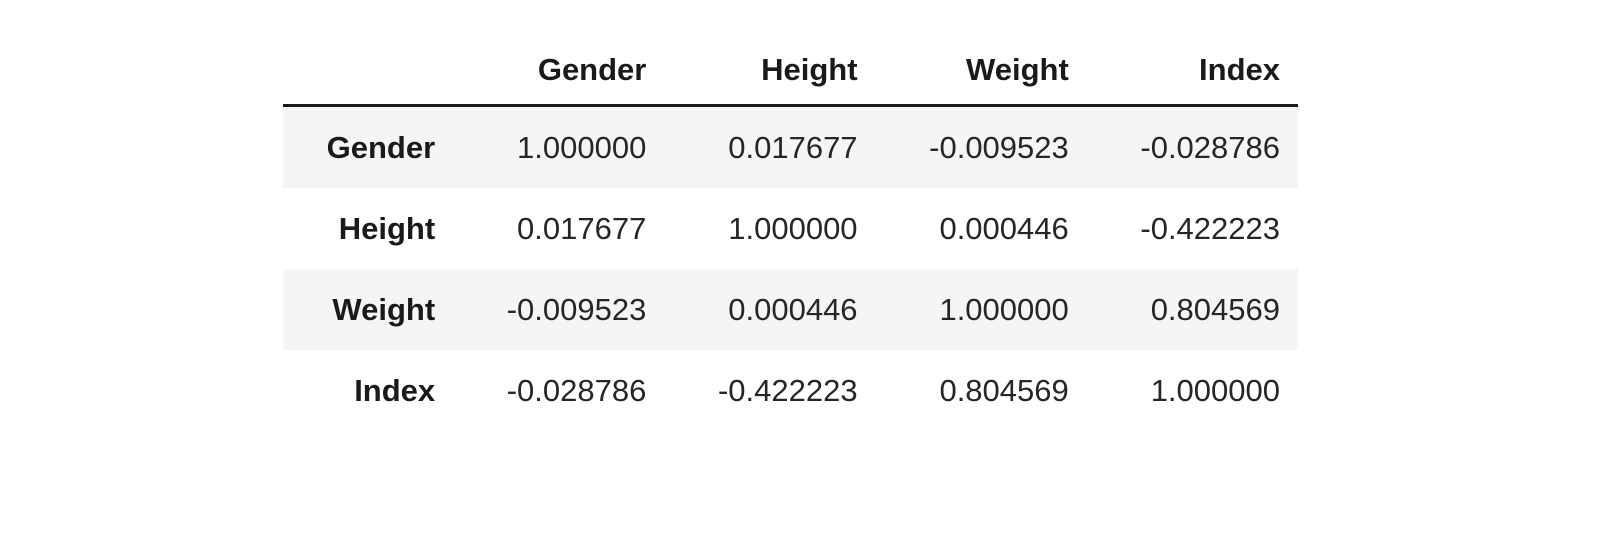 The width and height of the screenshot is (1600, 550). Describe the element at coordinates (770, 79) in the screenshot. I see `column-header-height: Height` at that location.